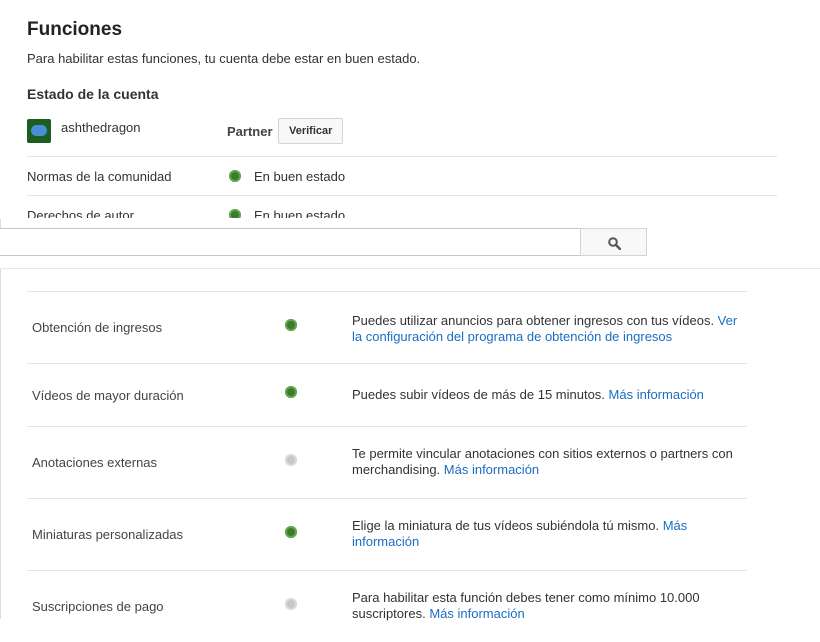  Describe the element at coordinates (108, 395) in the screenshot. I see `feature-name: Vídeos de mayor duración` at that location.